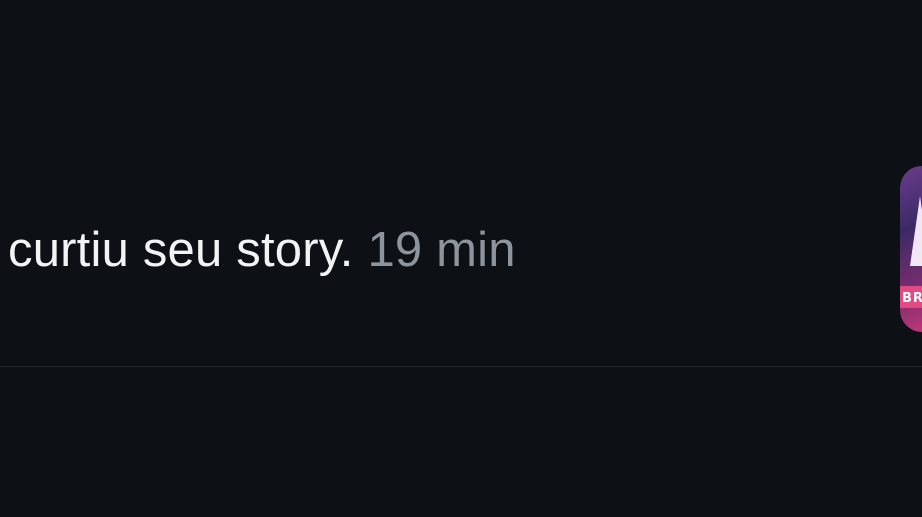  Describe the element at coordinates (181, 250) in the screenshot. I see `notification-action-text: curtiu seu story.` at that location.